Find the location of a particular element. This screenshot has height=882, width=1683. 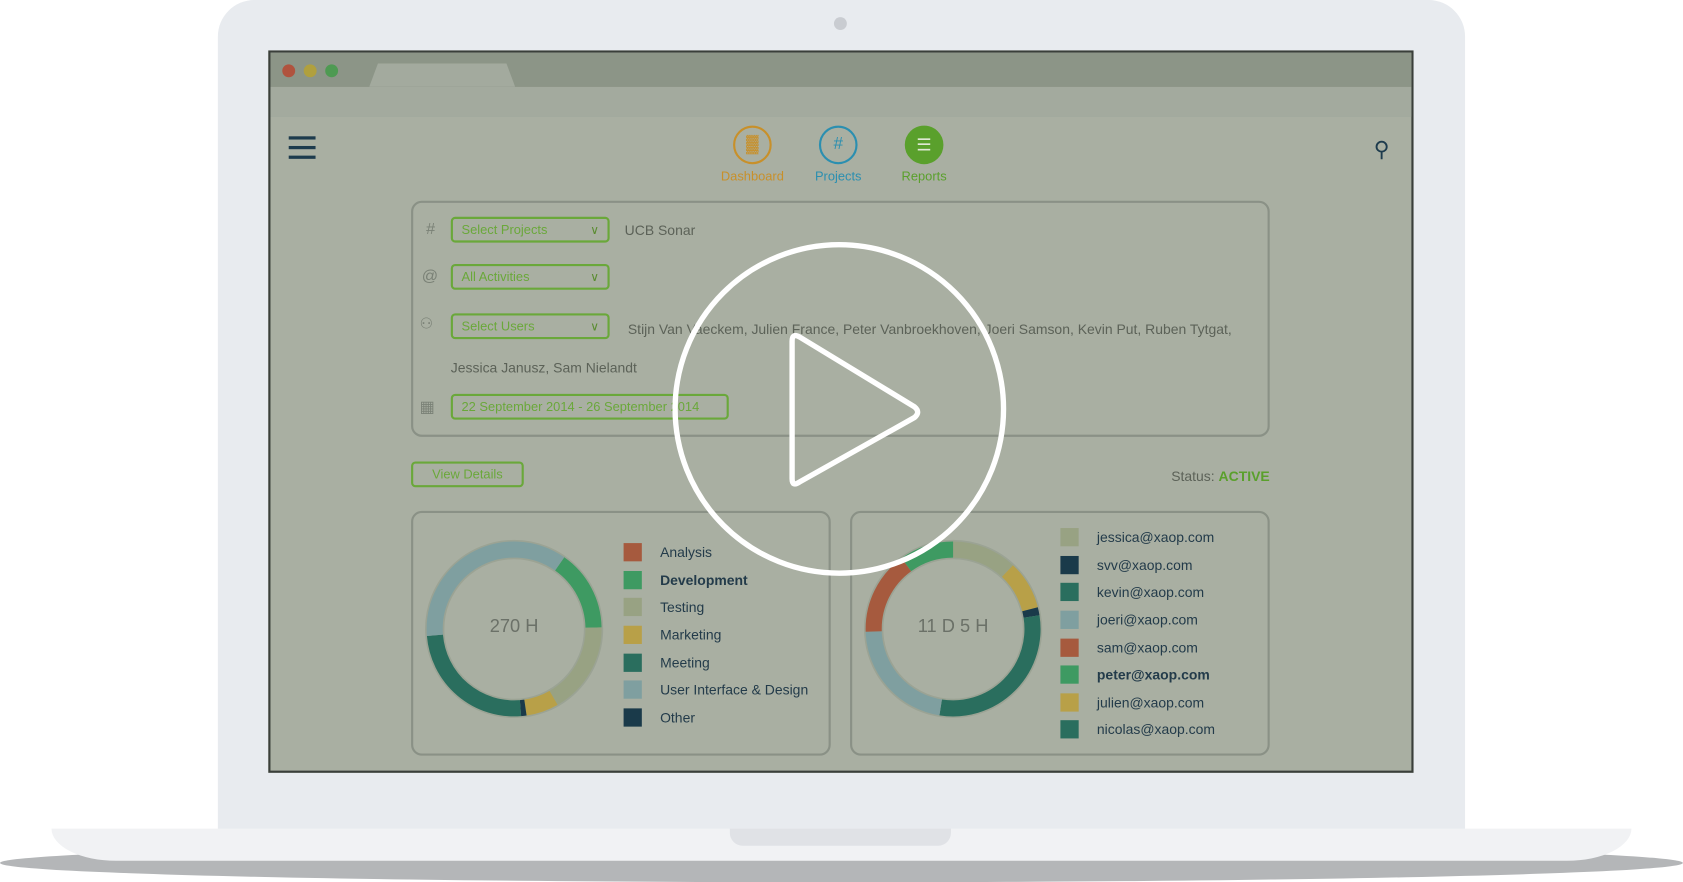

nav-label: Dashboard is located at coordinates (752, 176).